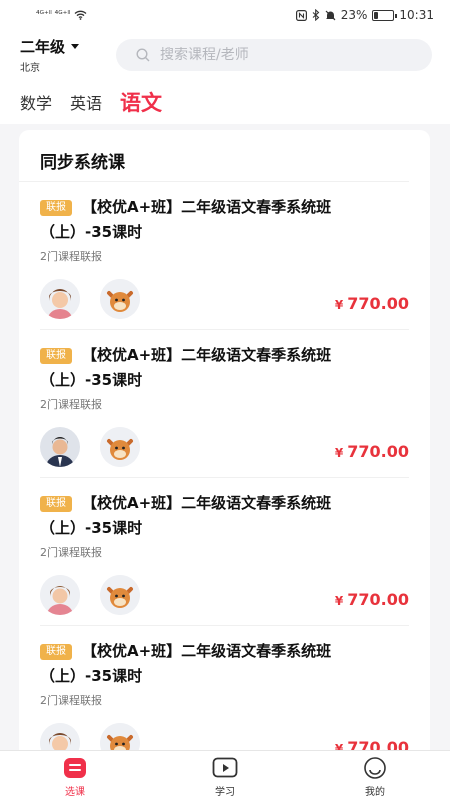 Image resolution: width=450 pixels, height=800 pixels. I want to click on caret-down-icon, so click(75, 46).